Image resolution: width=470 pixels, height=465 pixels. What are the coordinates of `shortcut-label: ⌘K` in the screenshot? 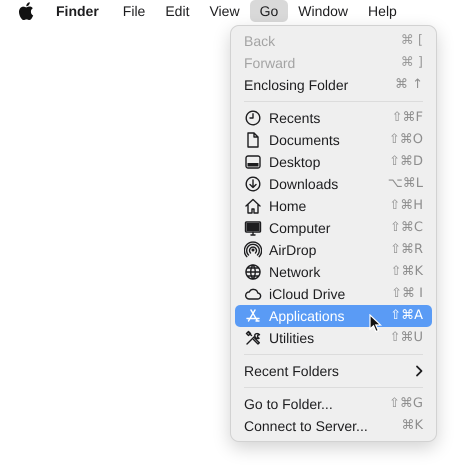 It's located at (412, 426).